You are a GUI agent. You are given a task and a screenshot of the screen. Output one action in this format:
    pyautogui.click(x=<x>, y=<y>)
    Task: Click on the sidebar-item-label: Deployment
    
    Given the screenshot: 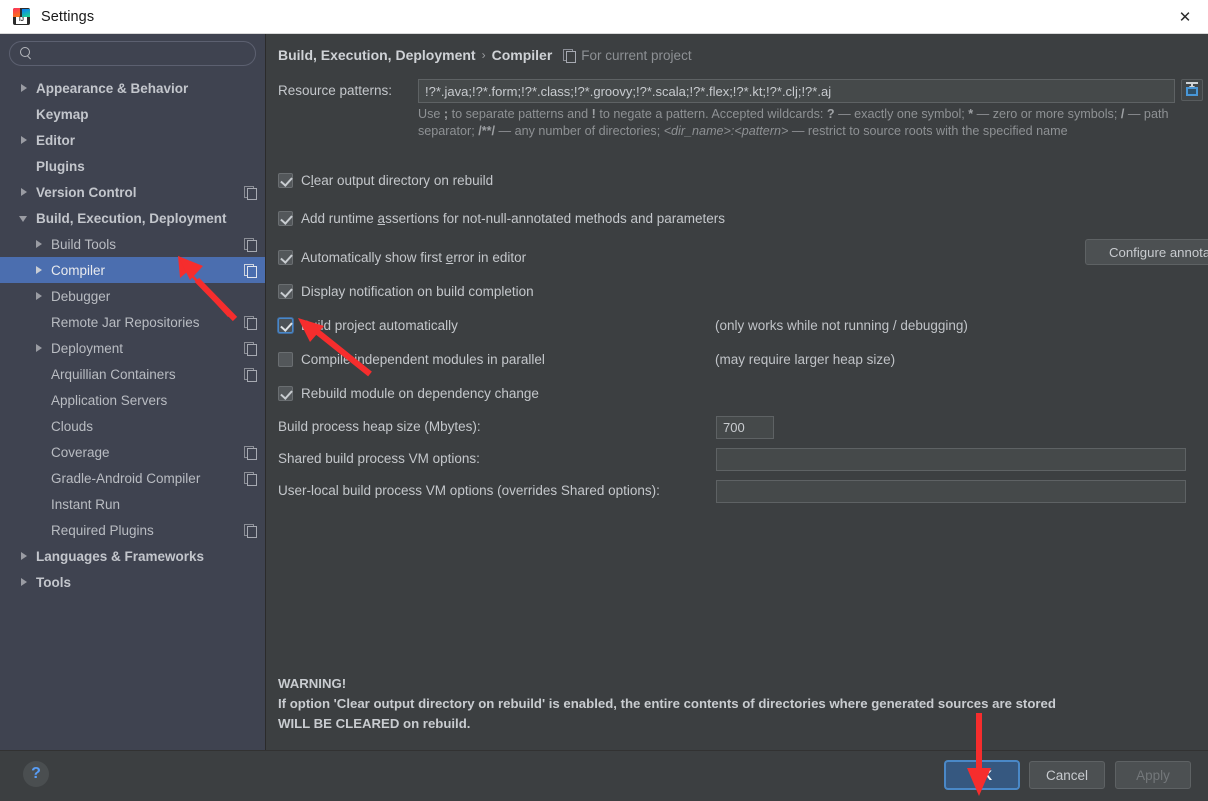 What is the action you would take?
    pyautogui.click(x=87, y=348)
    